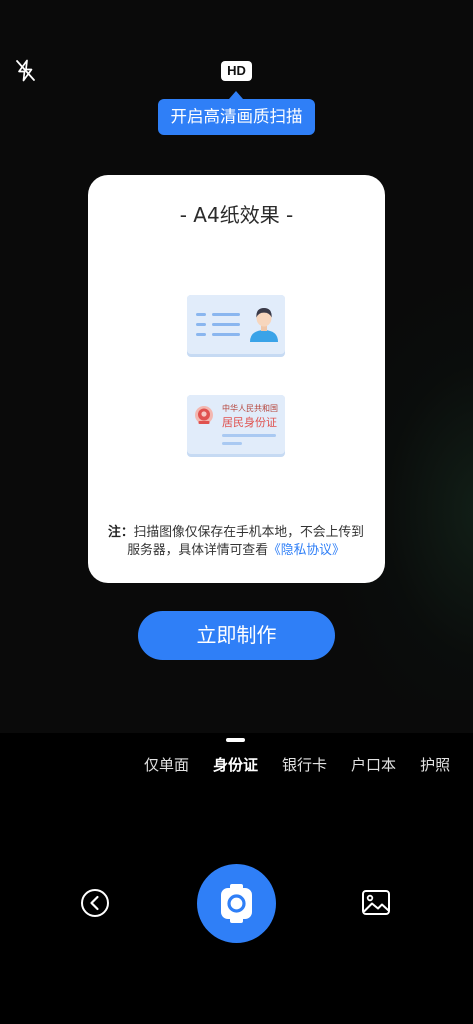 Image resolution: width=473 pixels, height=1024 pixels. I want to click on shutter-button, so click(236, 903).